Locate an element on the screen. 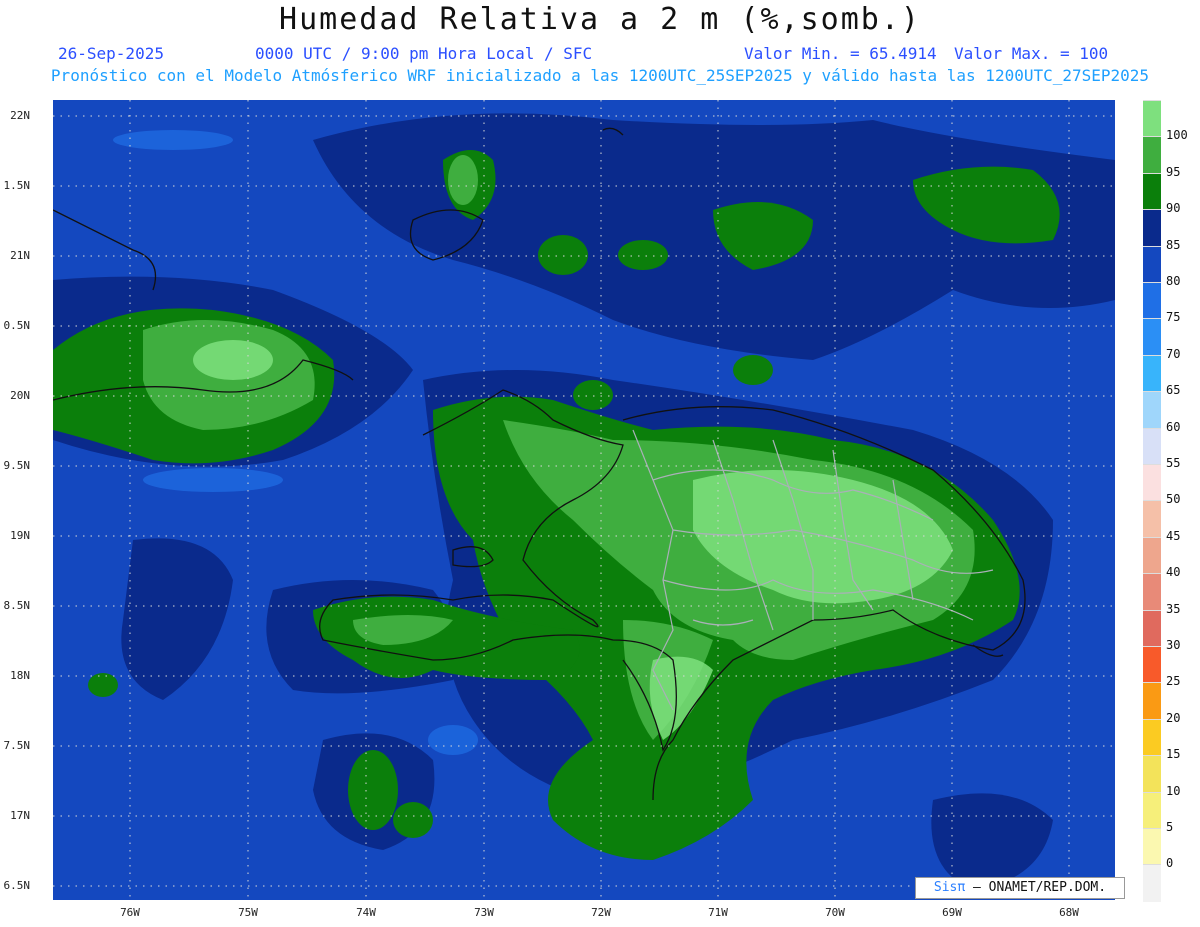 The image size is (1200, 927). max-value: Valor Max. = 100 is located at coordinates (1031, 53).